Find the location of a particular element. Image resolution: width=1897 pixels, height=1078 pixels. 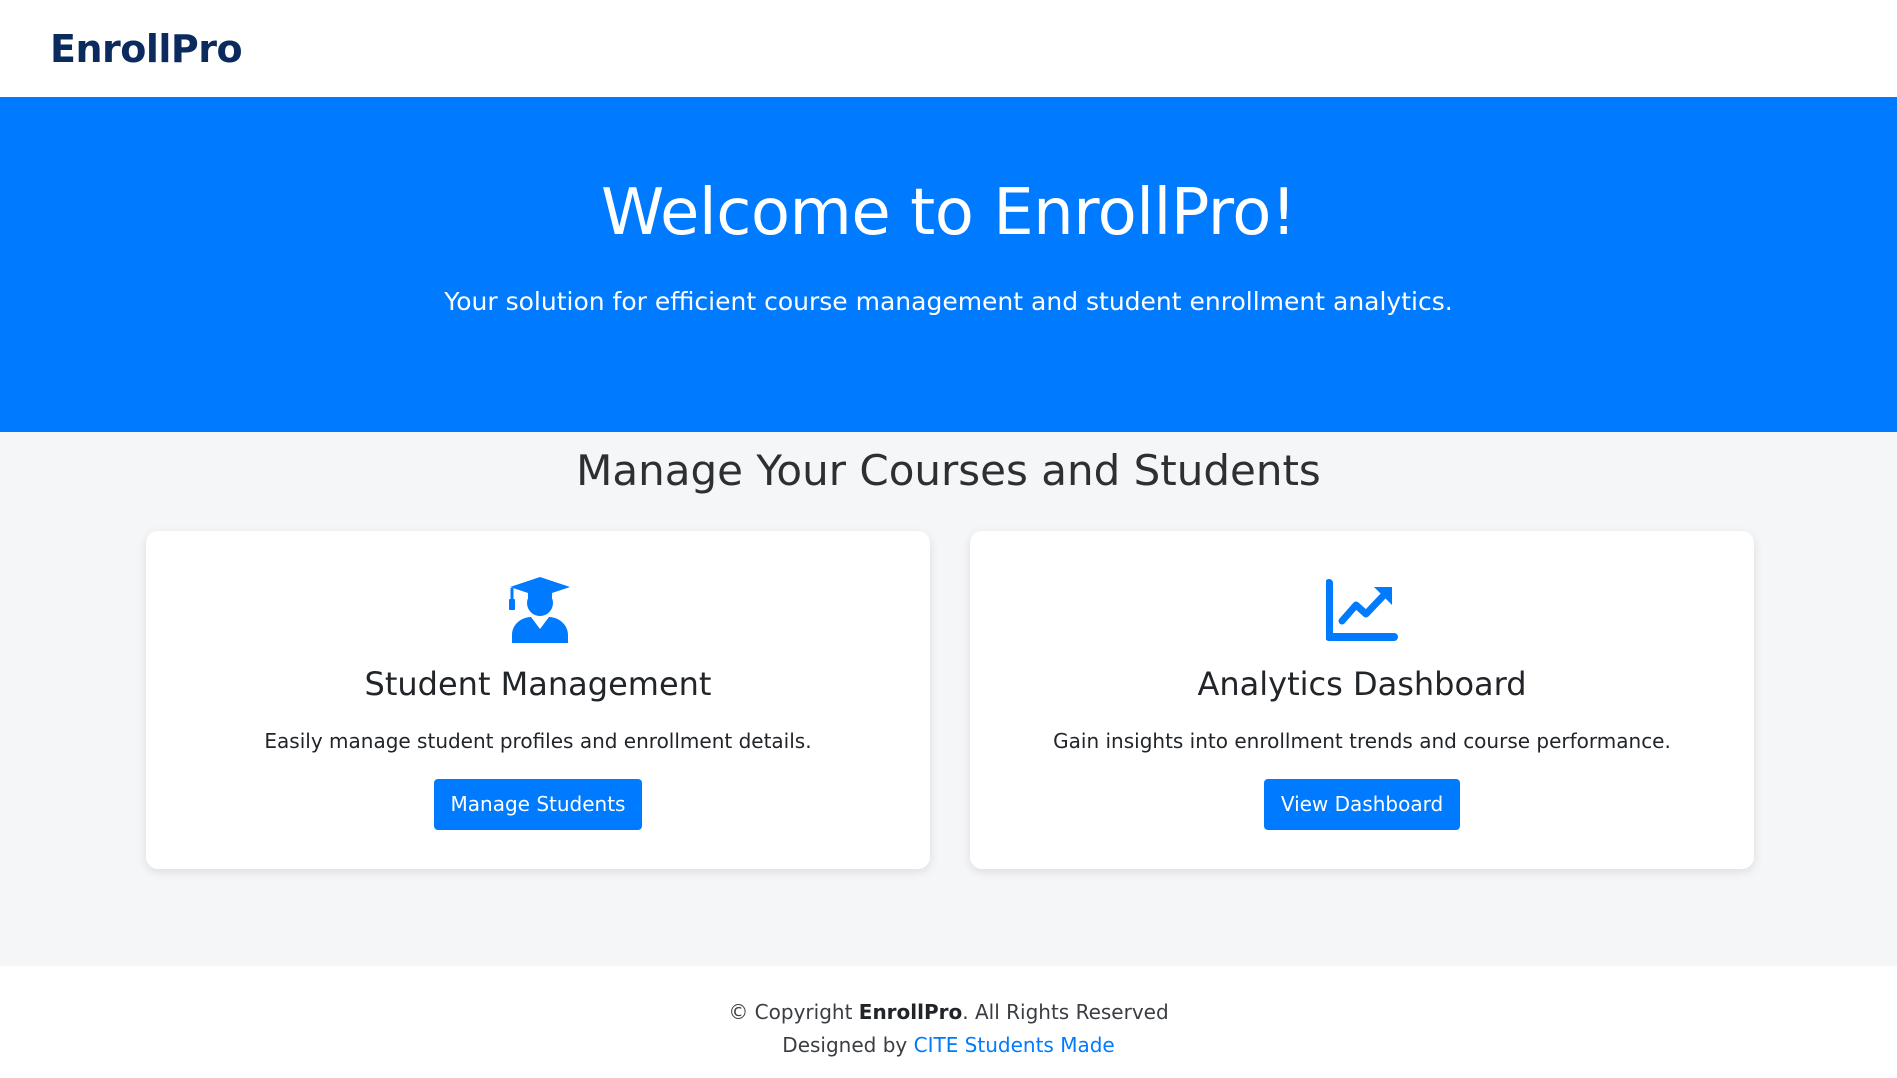

card-title: Student Management is located at coordinates (538, 684).